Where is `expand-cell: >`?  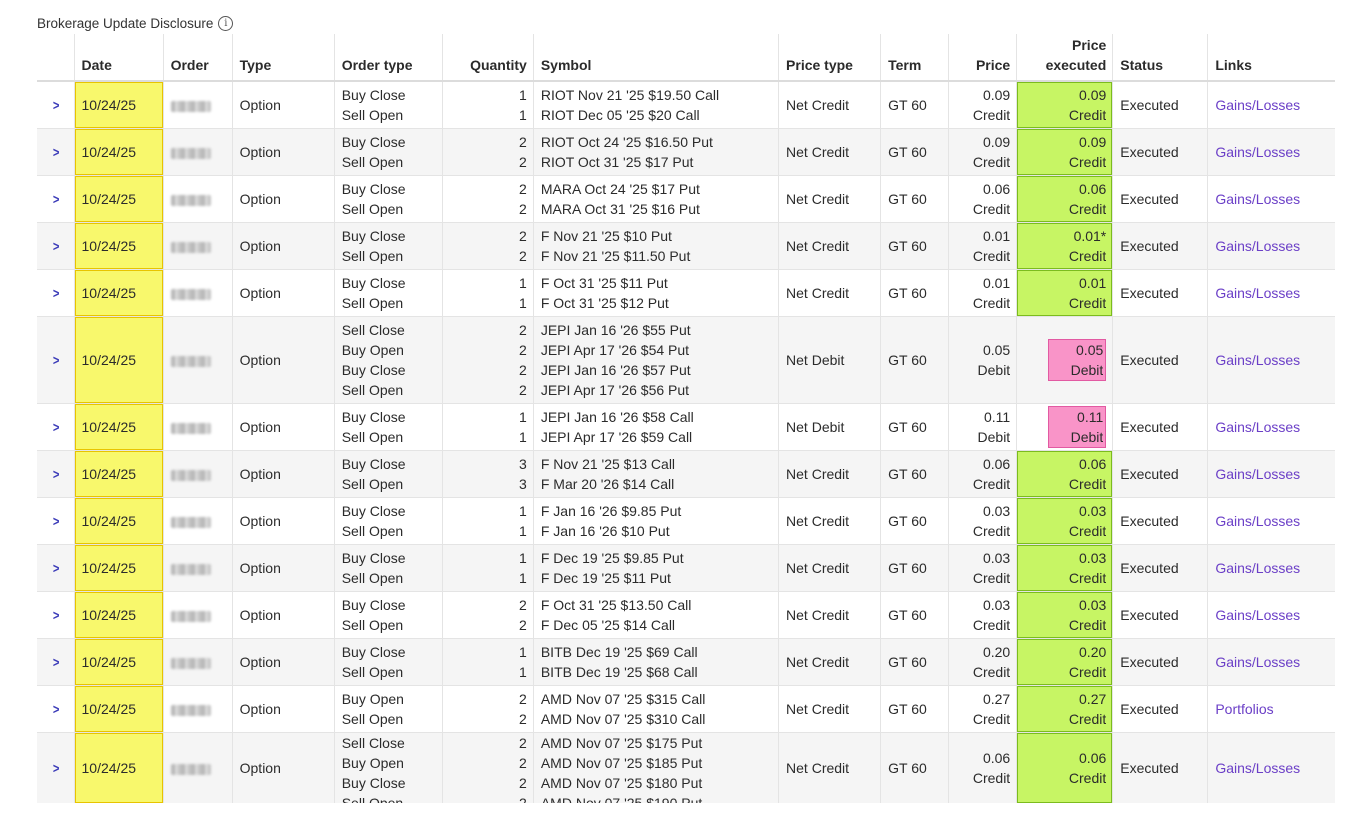 expand-cell: > is located at coordinates (56, 360).